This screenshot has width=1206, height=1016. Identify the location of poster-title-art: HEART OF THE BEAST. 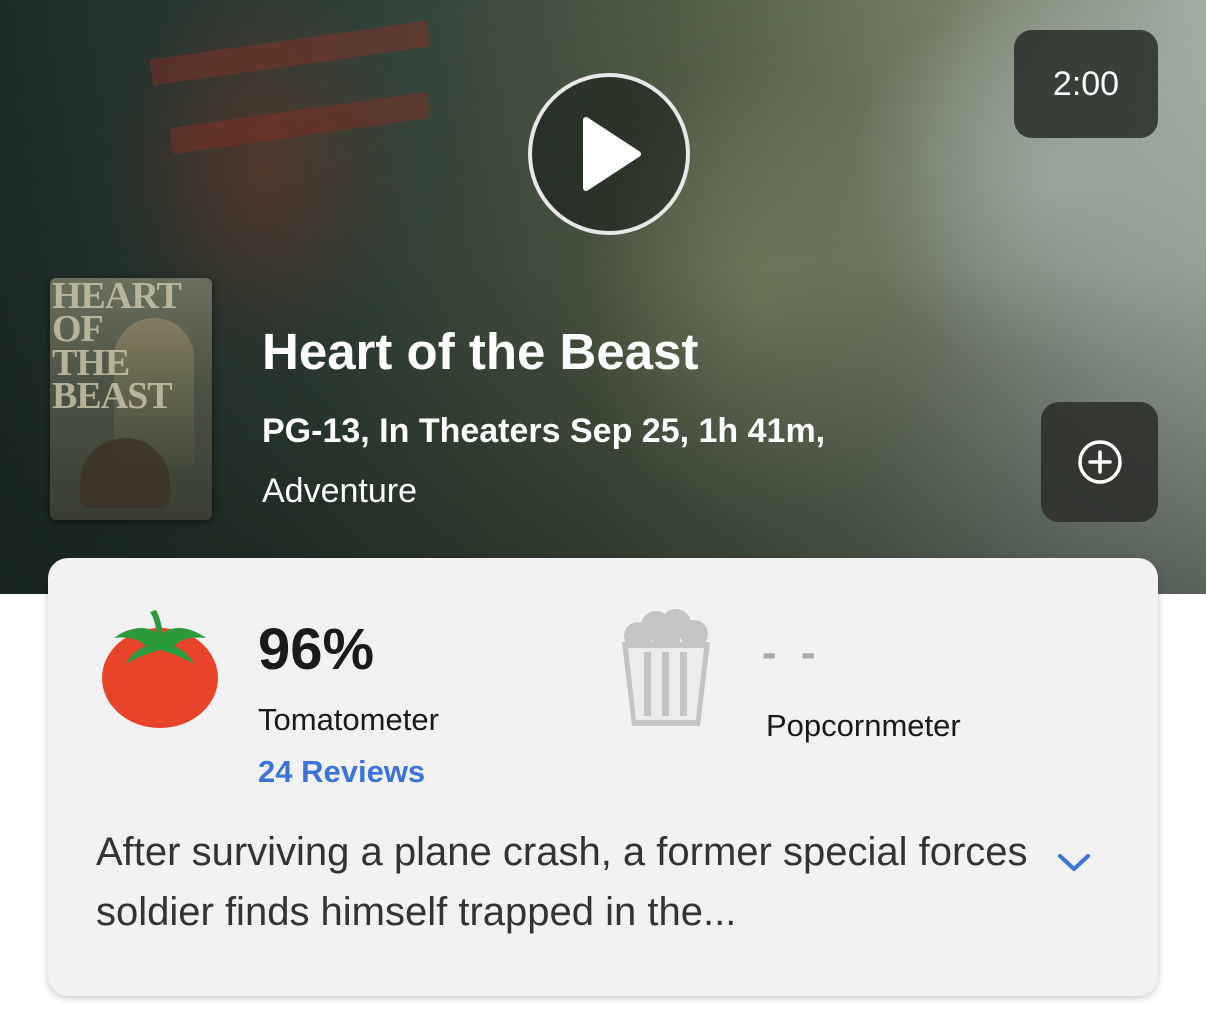
(117, 348).